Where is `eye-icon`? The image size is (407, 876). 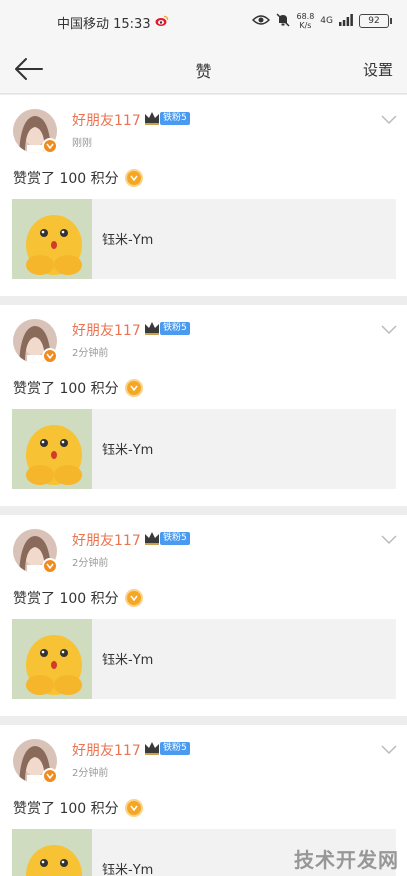 eye-icon is located at coordinates (261, 21).